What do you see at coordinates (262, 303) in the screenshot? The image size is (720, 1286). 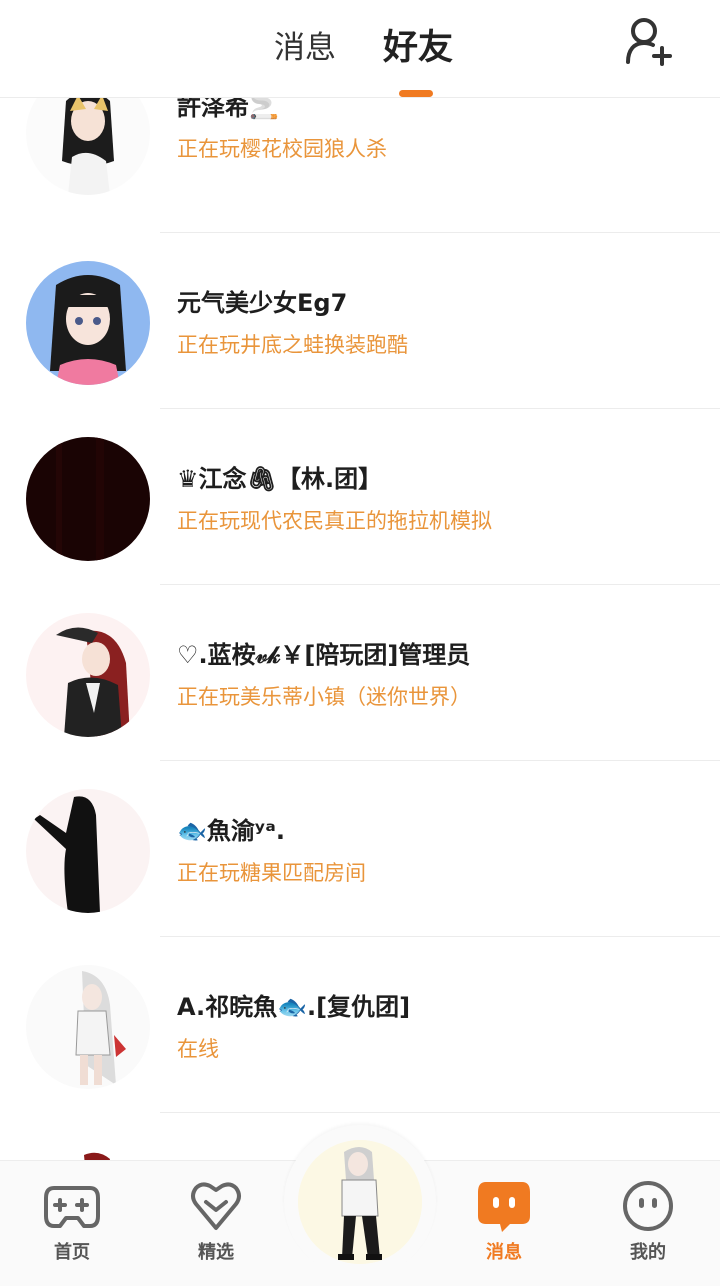 I see `friend-name: 元气美少女Eg7` at bounding box center [262, 303].